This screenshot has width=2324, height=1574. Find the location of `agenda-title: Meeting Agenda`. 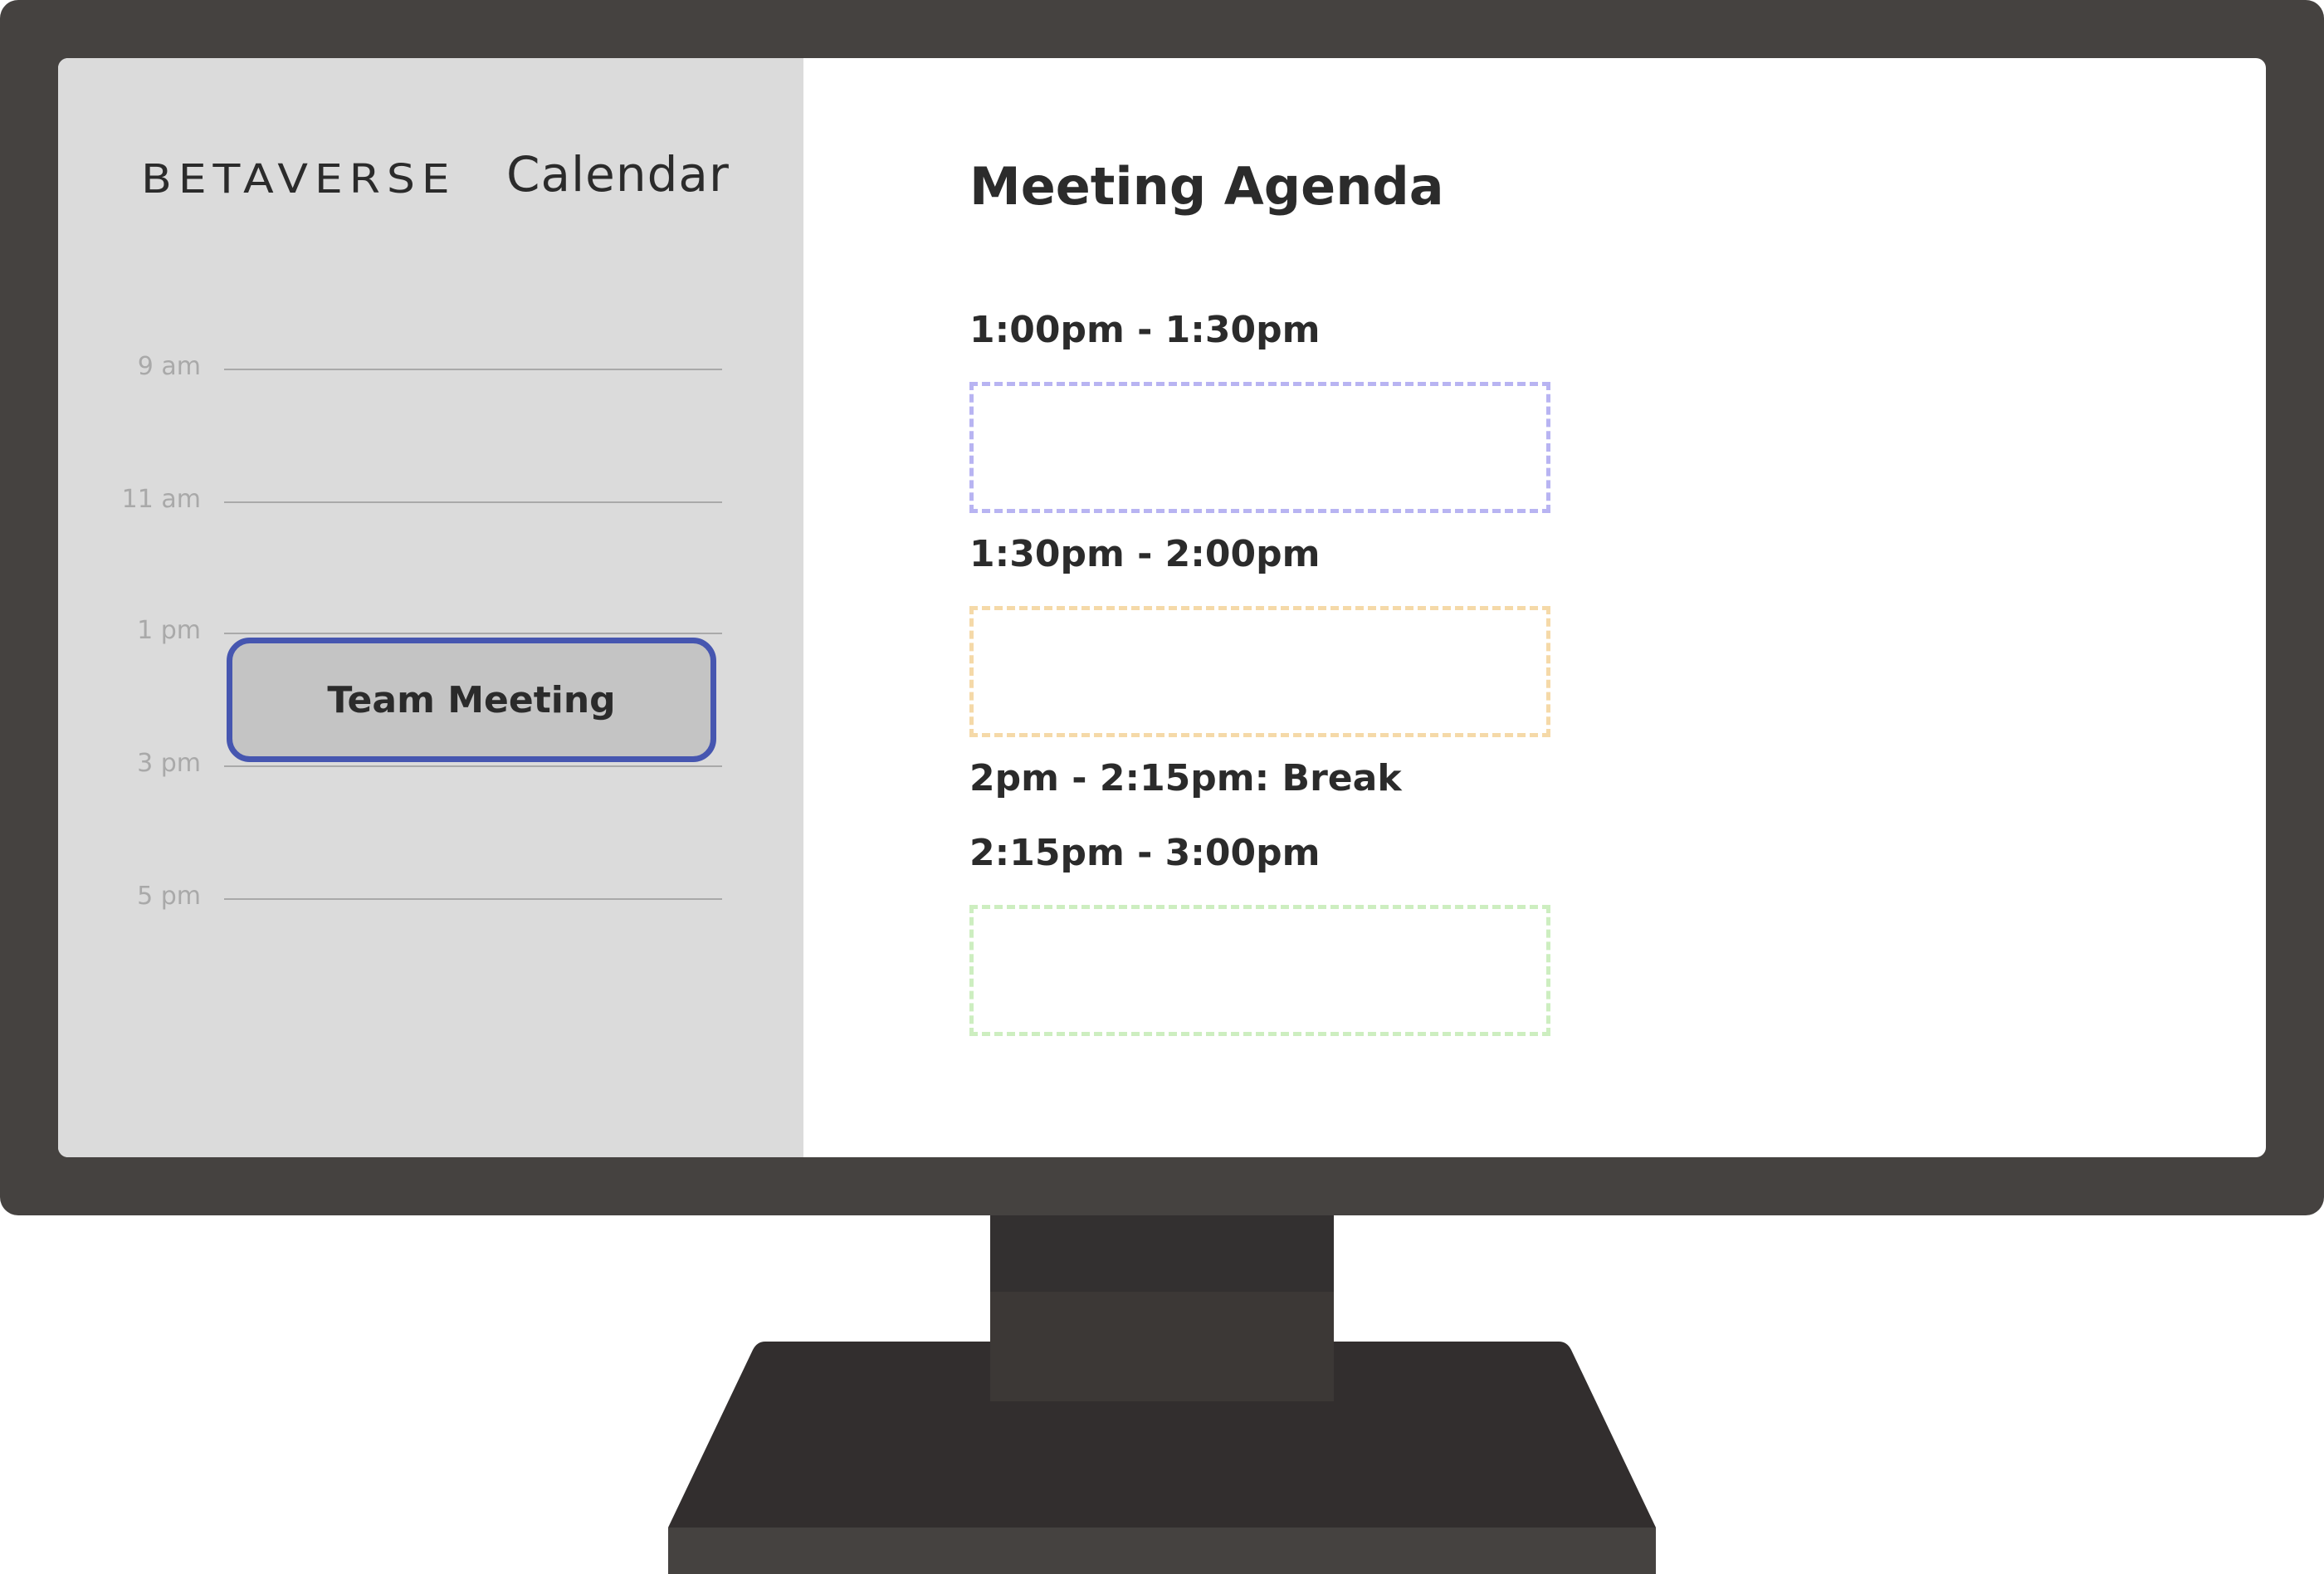

agenda-title: Meeting Agenda is located at coordinates (1206, 186).